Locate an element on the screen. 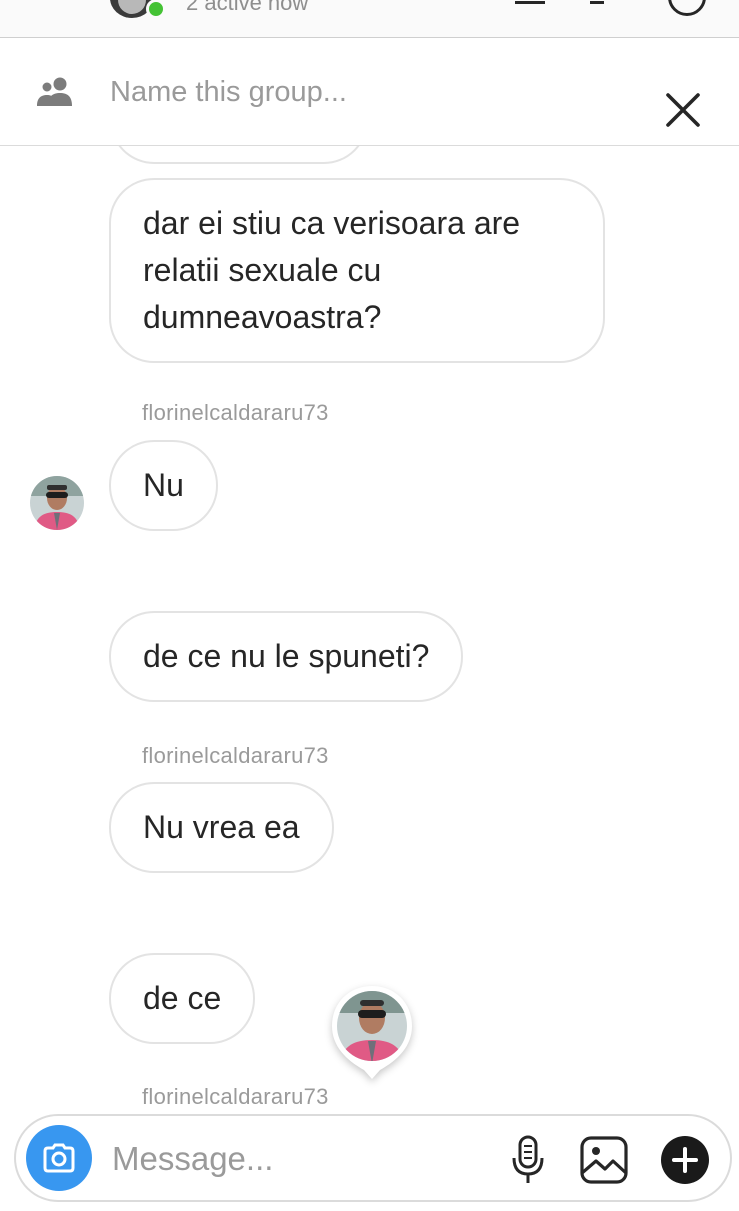 This screenshot has width=739, height=1211. message-bubble: de ce is located at coordinates (182, 998).